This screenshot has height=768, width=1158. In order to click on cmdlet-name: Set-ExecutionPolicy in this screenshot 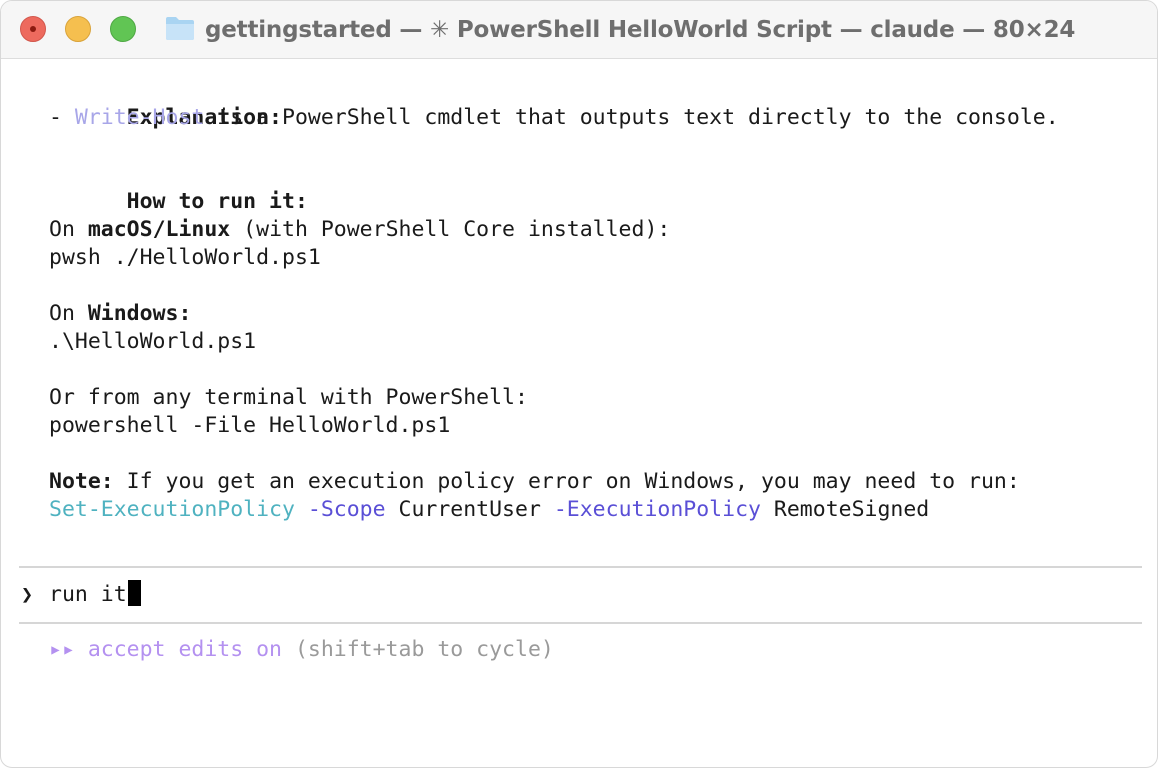, I will do `click(172, 509)`.